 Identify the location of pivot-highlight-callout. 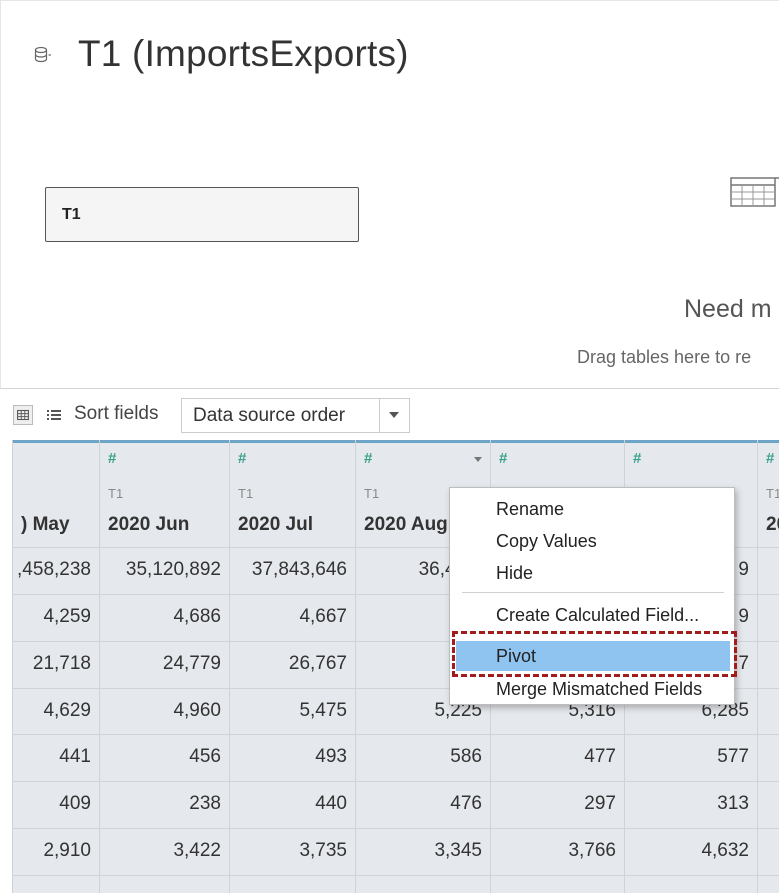
(594, 654).